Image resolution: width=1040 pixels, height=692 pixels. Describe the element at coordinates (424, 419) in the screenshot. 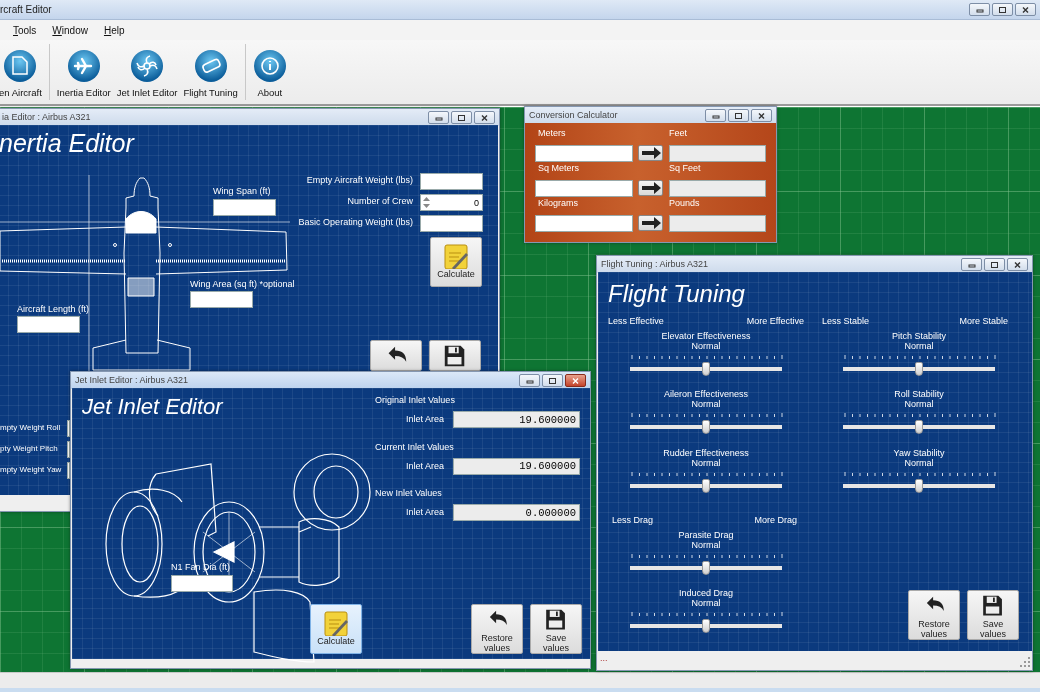

I see `field-label: Inlet Area` at that location.